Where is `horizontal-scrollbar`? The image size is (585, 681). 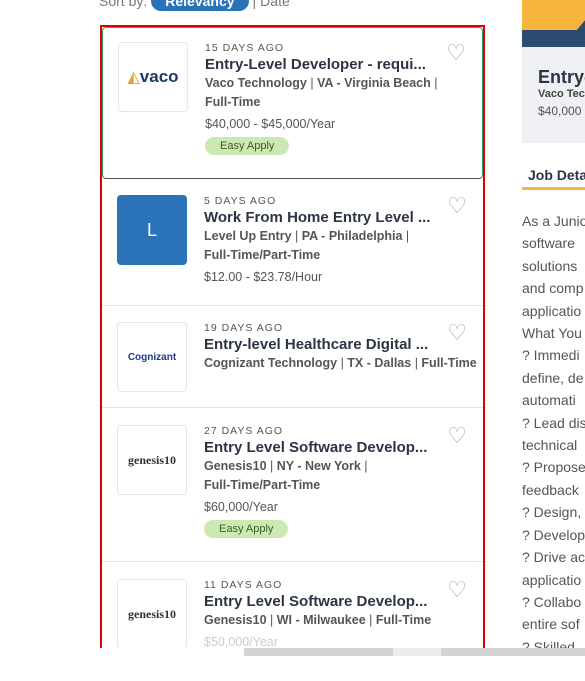 horizontal-scrollbar is located at coordinates (292, 652).